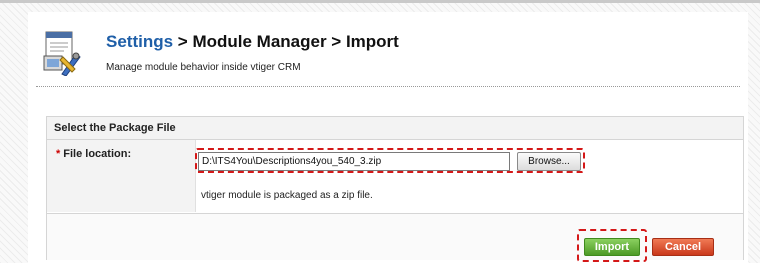  What do you see at coordinates (115, 128) in the screenshot?
I see `panel-title: Select the Package File` at bounding box center [115, 128].